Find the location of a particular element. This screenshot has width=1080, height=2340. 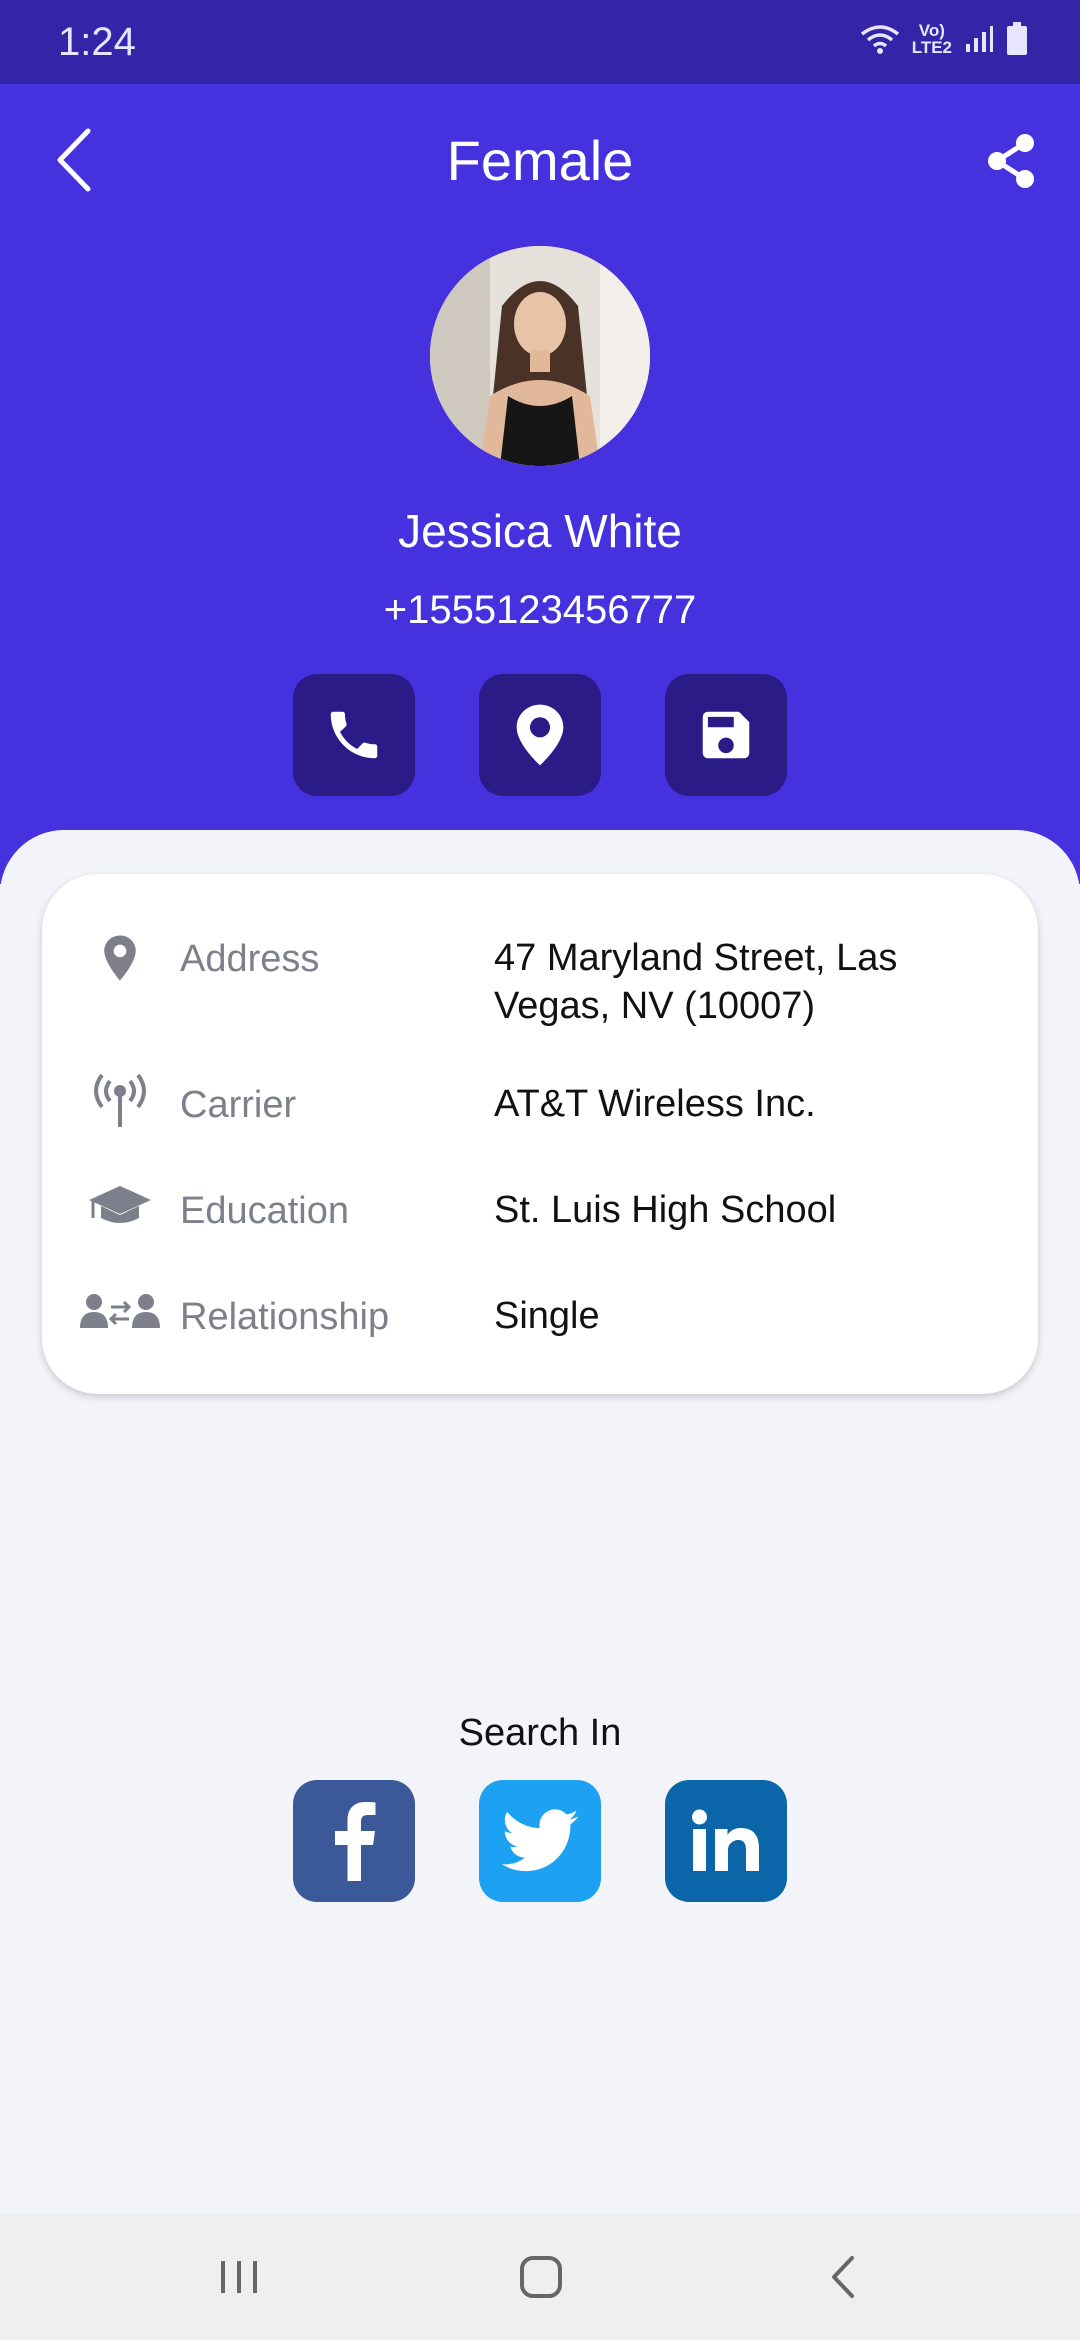

carrier-value: AT&T Wireless Inc. is located at coordinates (655, 1104).